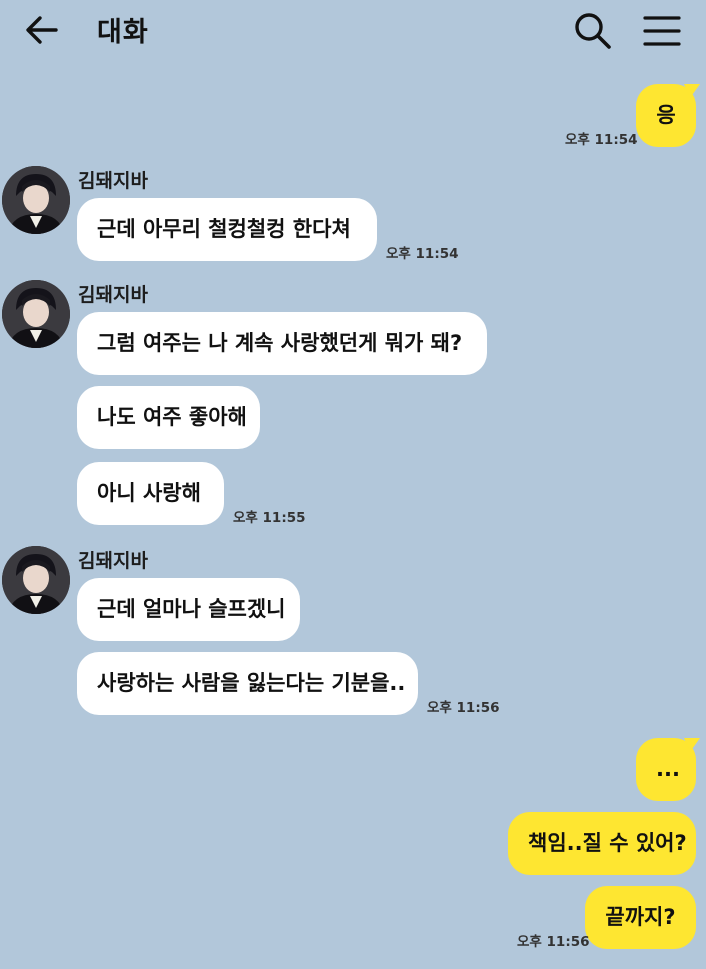  Describe the element at coordinates (282, 343) in the screenshot. I see `incoming-message-bubble: 그럼 여주는 나 계속 사랑했던게 뭐가 돼?` at that location.